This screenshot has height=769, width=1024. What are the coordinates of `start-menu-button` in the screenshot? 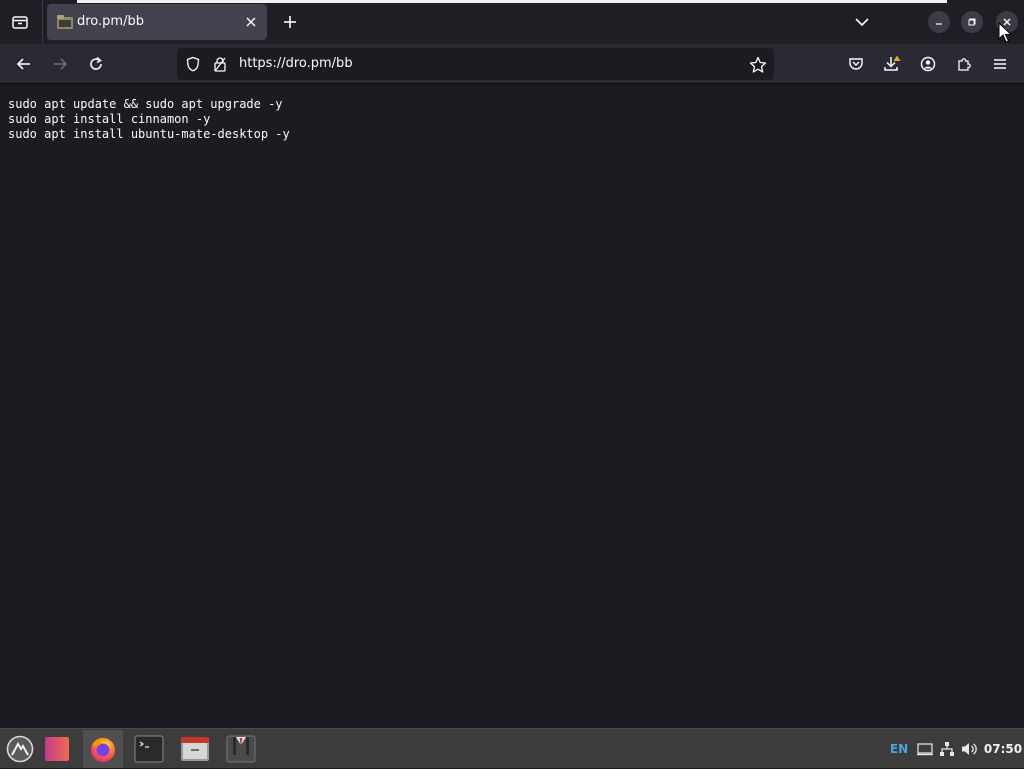 It's located at (20, 749).